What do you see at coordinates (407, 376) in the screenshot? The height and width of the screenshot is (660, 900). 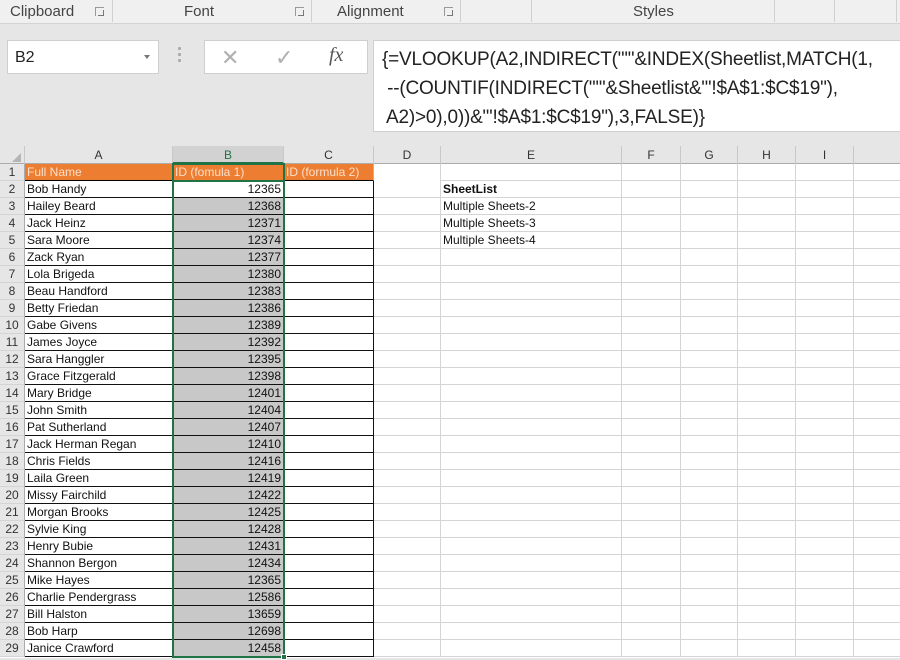 I see `cell-d13` at bounding box center [407, 376].